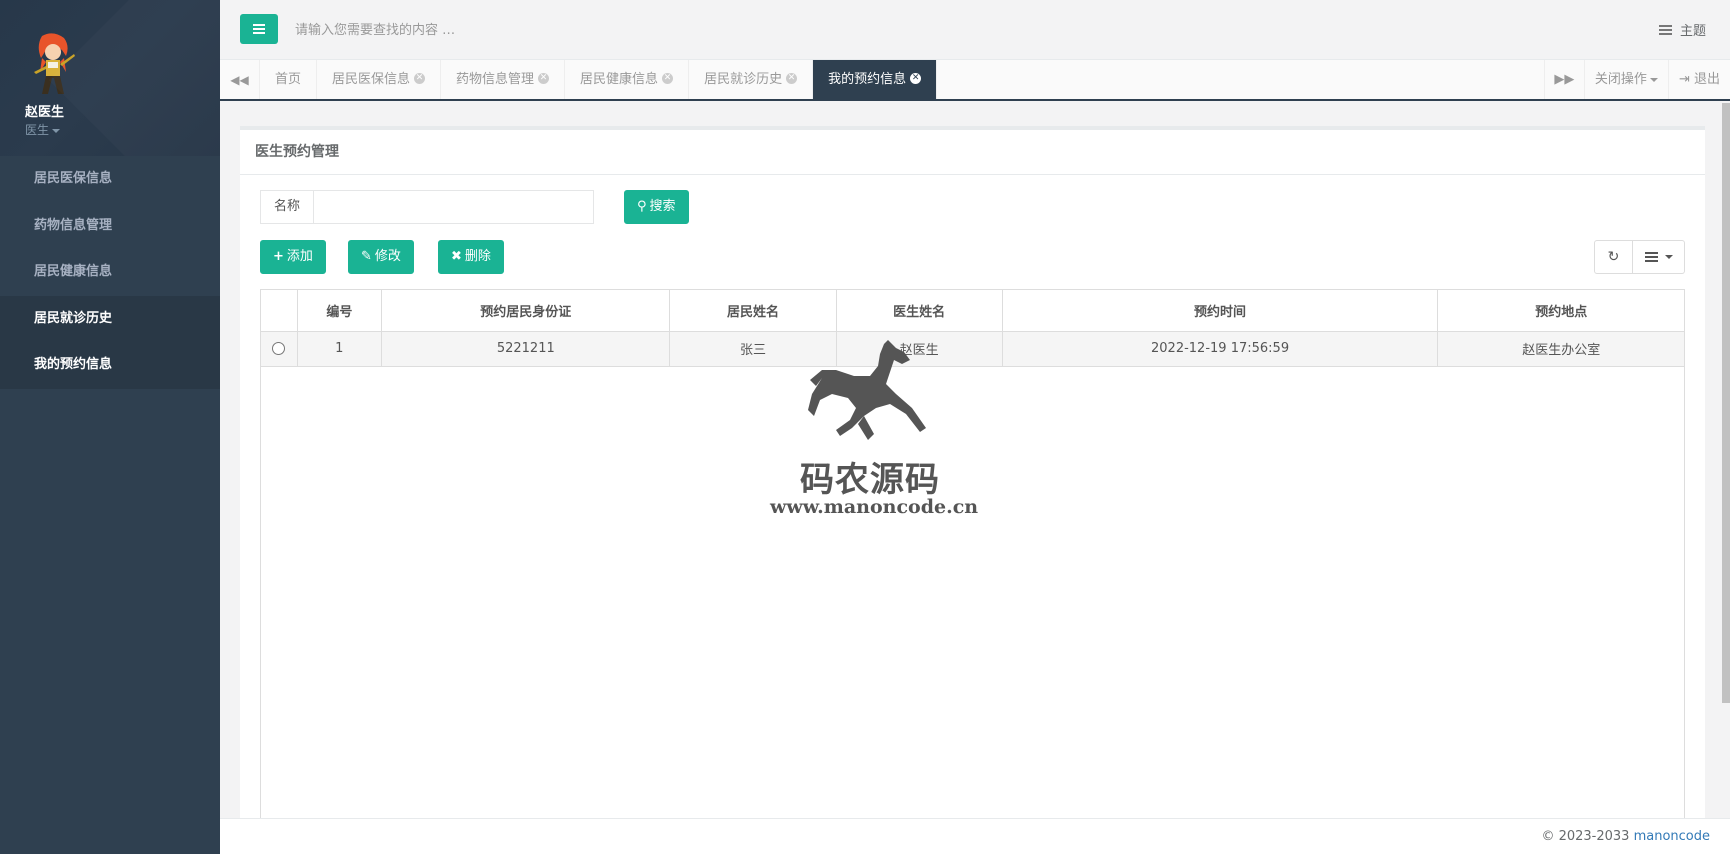 The width and height of the screenshot is (1730, 854). What do you see at coordinates (73, 318) in the screenshot?
I see `sidebar-item-label: 居民就诊历史` at bounding box center [73, 318].